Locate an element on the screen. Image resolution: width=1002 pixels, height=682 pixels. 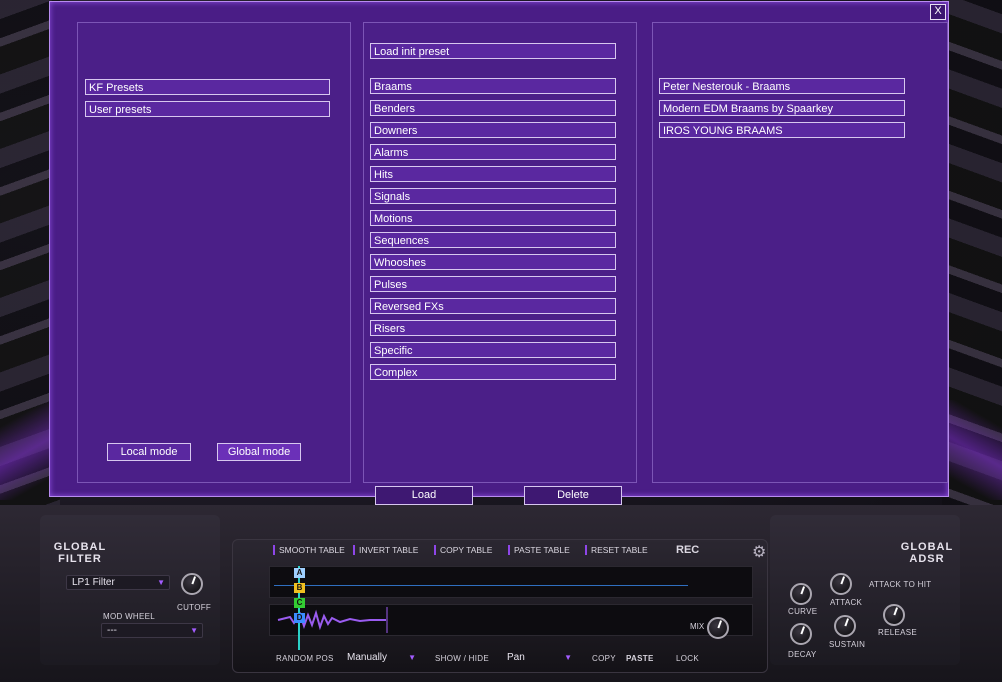
category-kf-presets: KF Presets is located at coordinates (207, 87).